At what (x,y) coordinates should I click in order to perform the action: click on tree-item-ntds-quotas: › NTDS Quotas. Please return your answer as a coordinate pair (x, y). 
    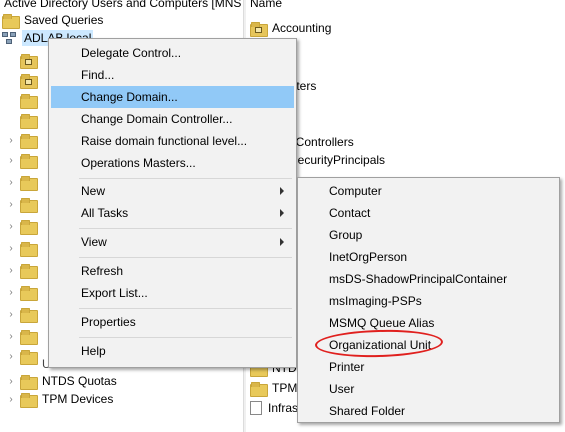
    Looking at the image, I should click on (61, 381).